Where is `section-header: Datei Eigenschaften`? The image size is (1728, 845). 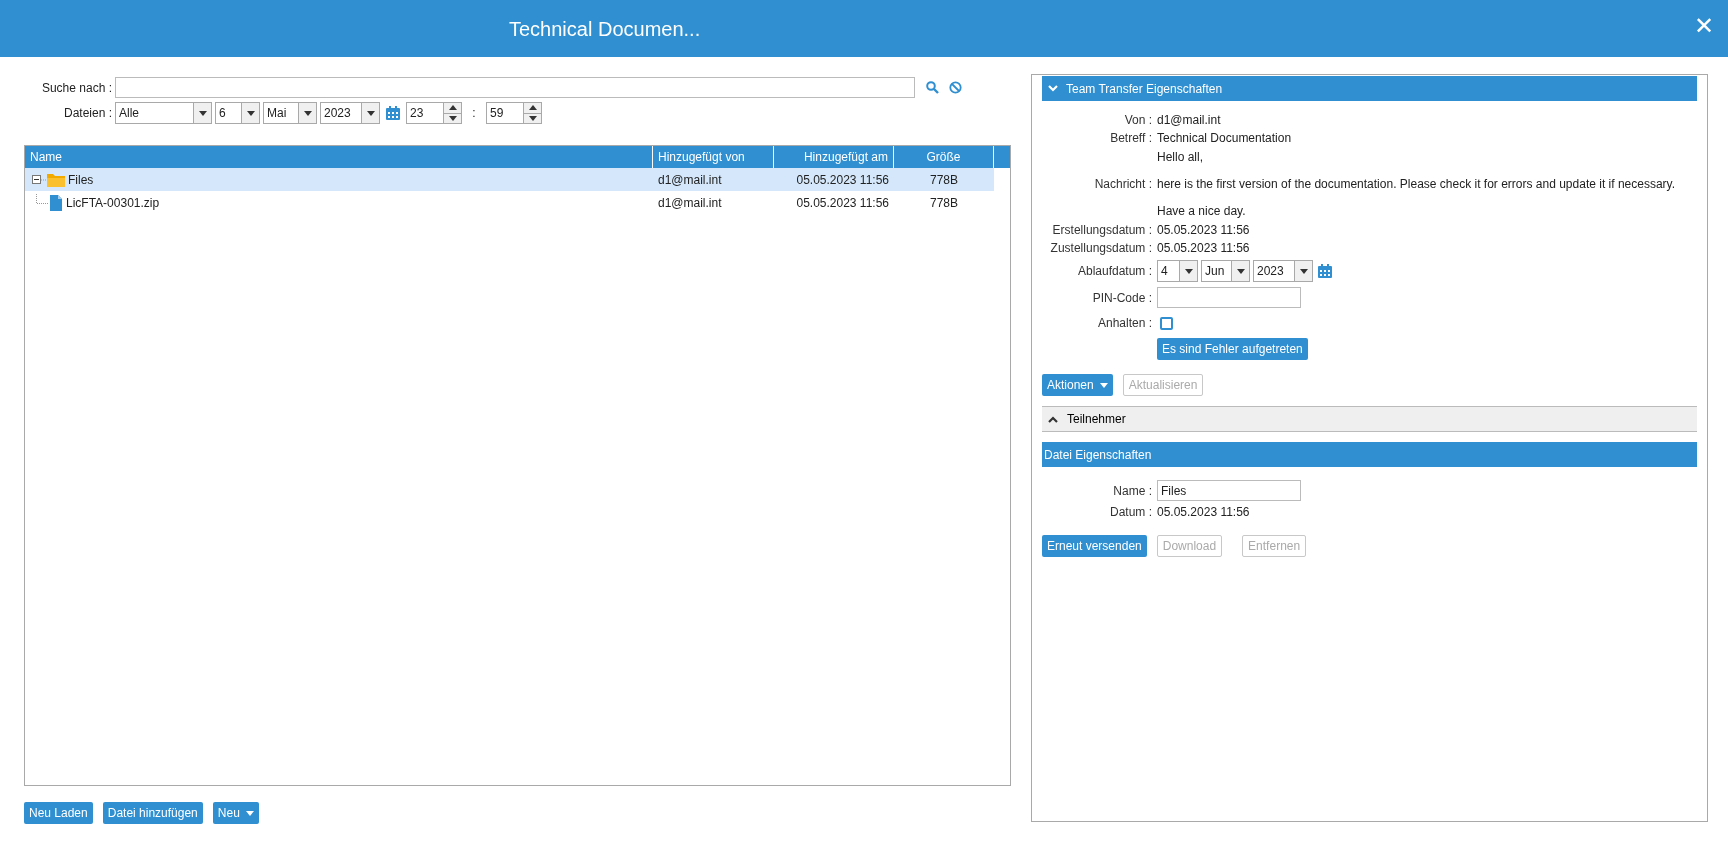 section-header: Datei Eigenschaften is located at coordinates (1369, 454).